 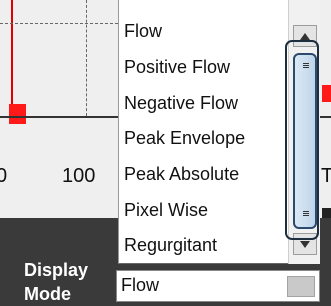 I want to click on option-pixel-wise: Pixel Wise, so click(x=166, y=210).